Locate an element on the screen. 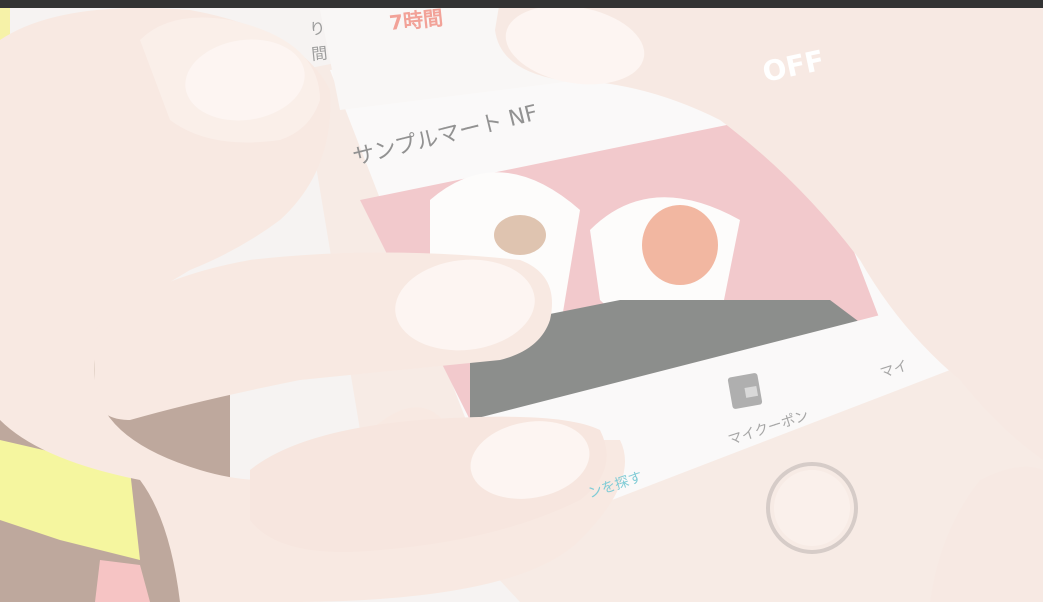  svg-text: 間 is located at coordinates (319, 53).